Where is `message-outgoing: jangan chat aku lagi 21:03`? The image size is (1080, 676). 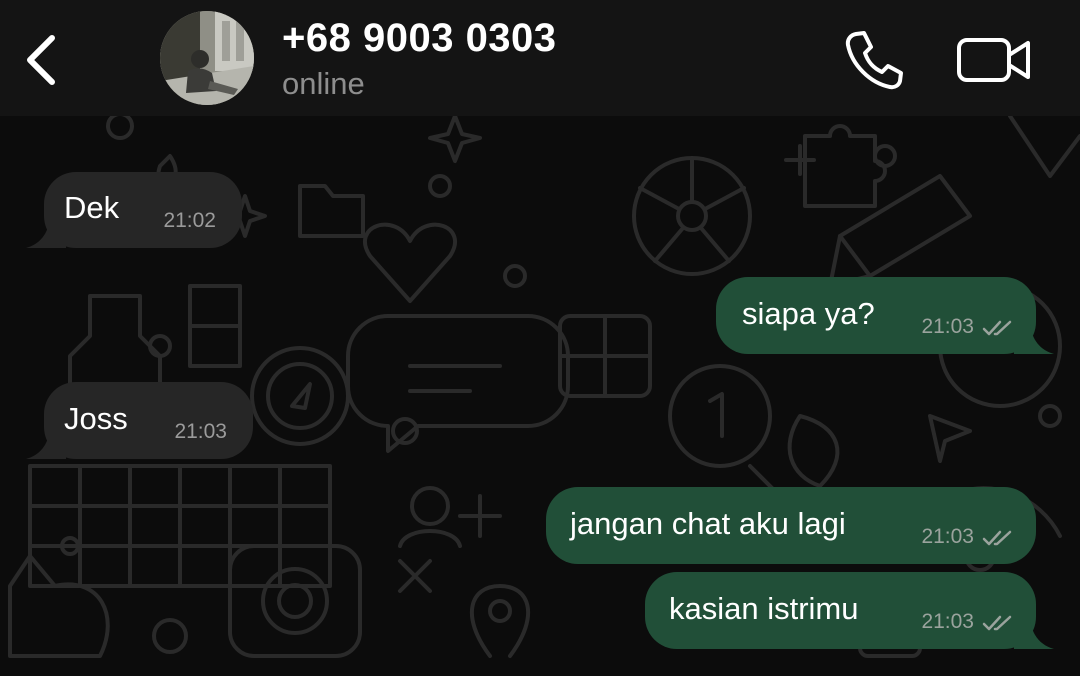 message-outgoing: jangan chat aku lagi 21:03 is located at coordinates (791, 525).